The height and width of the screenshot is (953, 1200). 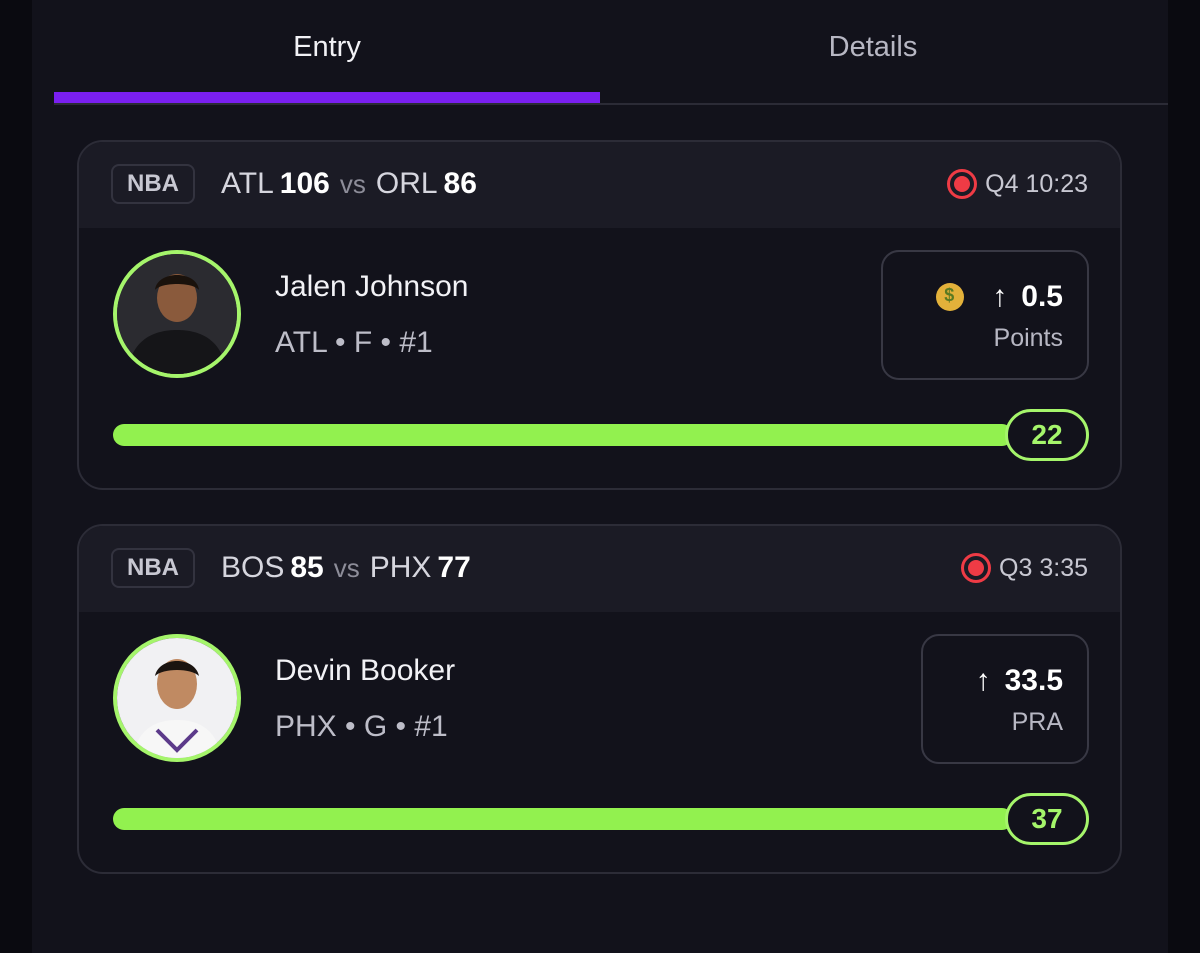 I want to click on home-team: ATL, so click(x=247, y=183).